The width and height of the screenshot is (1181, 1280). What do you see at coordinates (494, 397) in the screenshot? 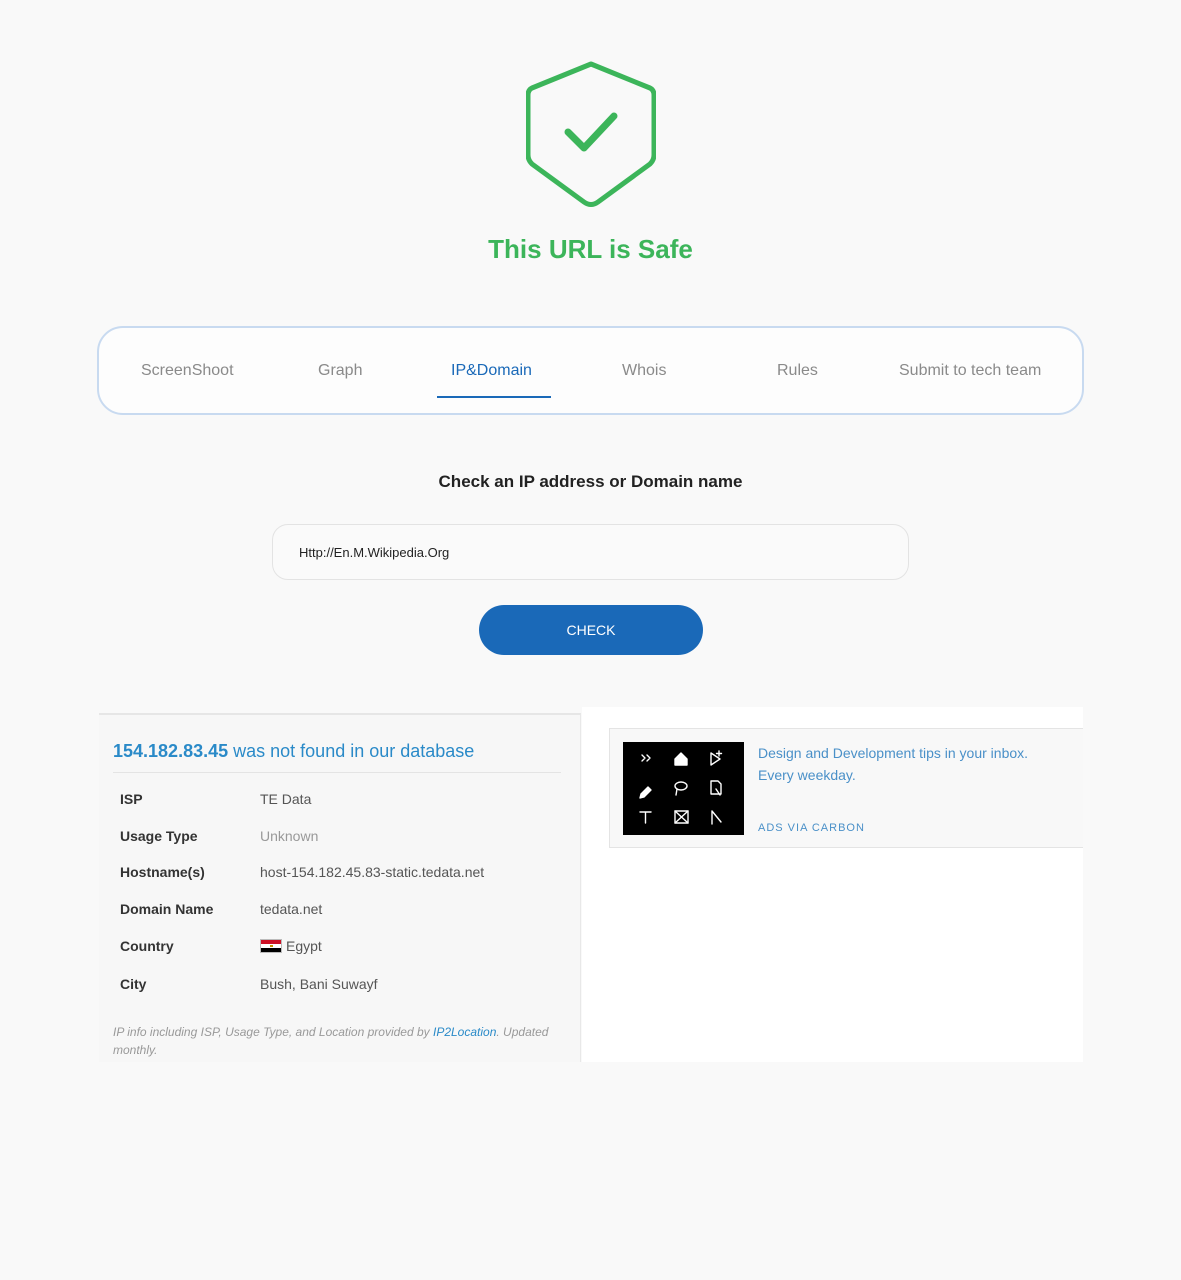
I see `active-tab-indicator` at bounding box center [494, 397].